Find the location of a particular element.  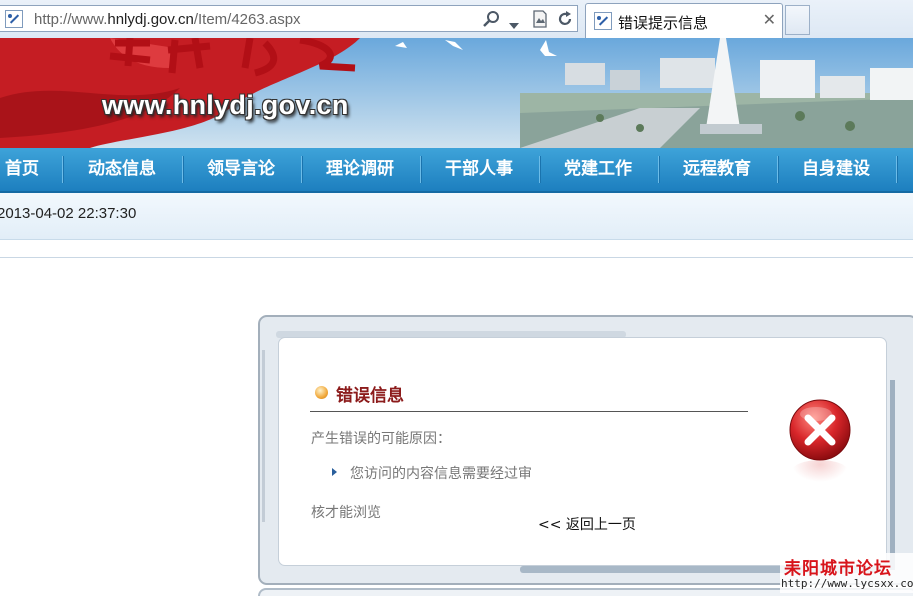

favicon-icon is located at coordinates (14, 19).